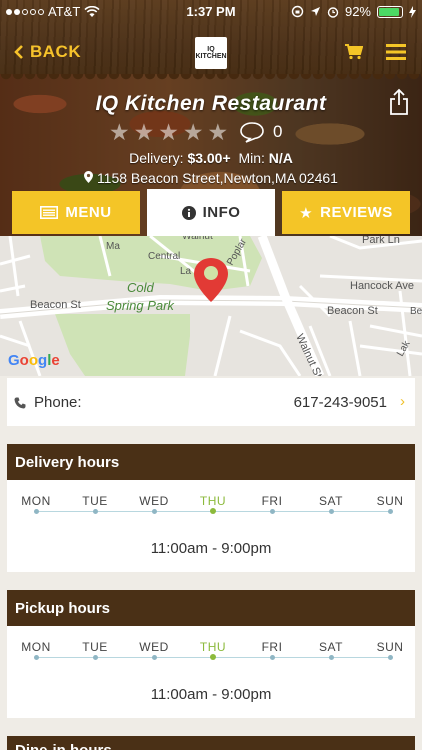 This screenshot has width=422, height=750. What do you see at coordinates (211, 11) in the screenshot?
I see `status-bar: AT&T 1:37 PM 92%` at bounding box center [211, 11].